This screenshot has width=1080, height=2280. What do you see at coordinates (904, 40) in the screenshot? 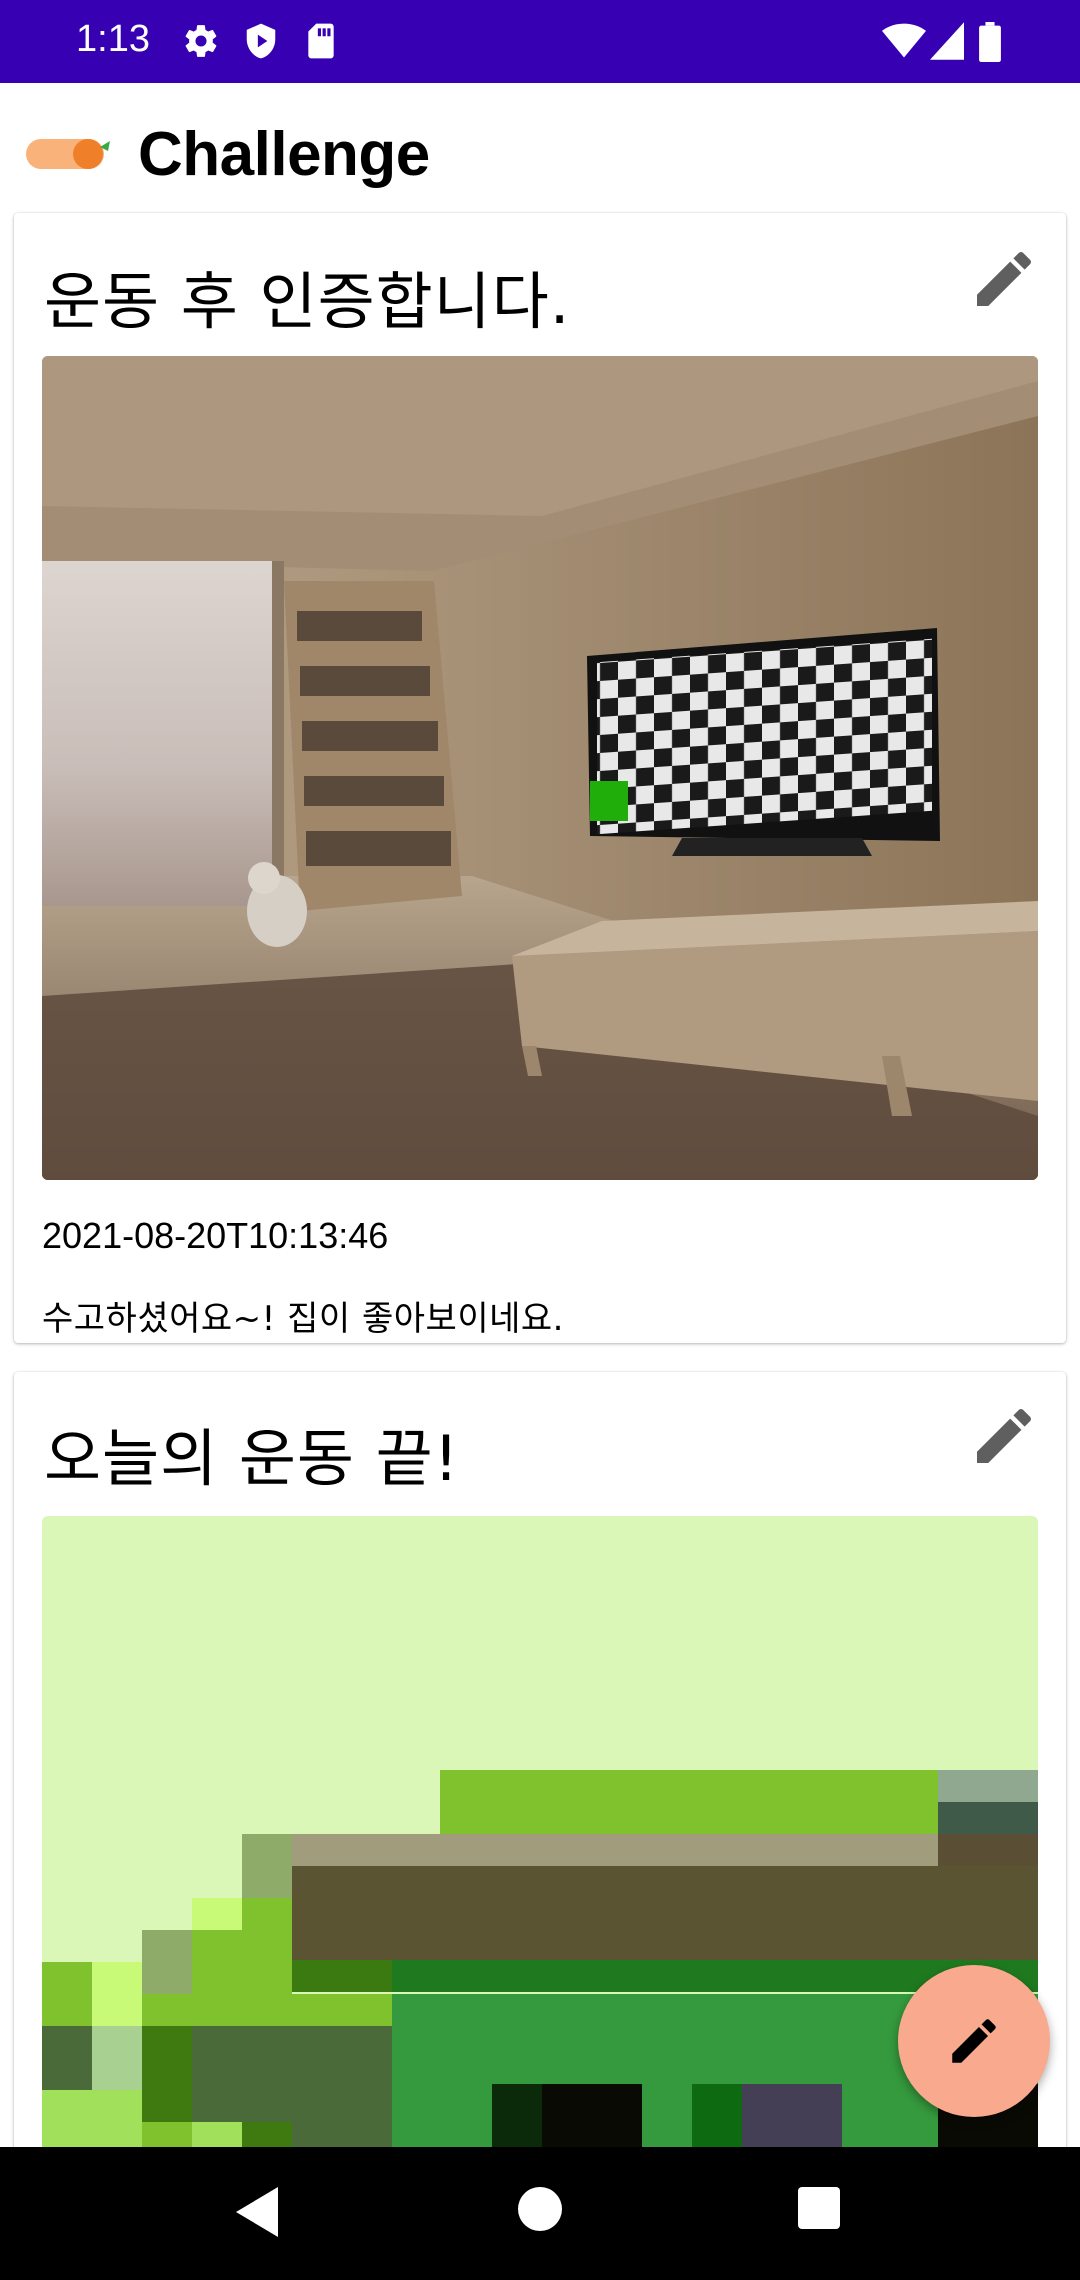
I see `wifi-icon` at bounding box center [904, 40].